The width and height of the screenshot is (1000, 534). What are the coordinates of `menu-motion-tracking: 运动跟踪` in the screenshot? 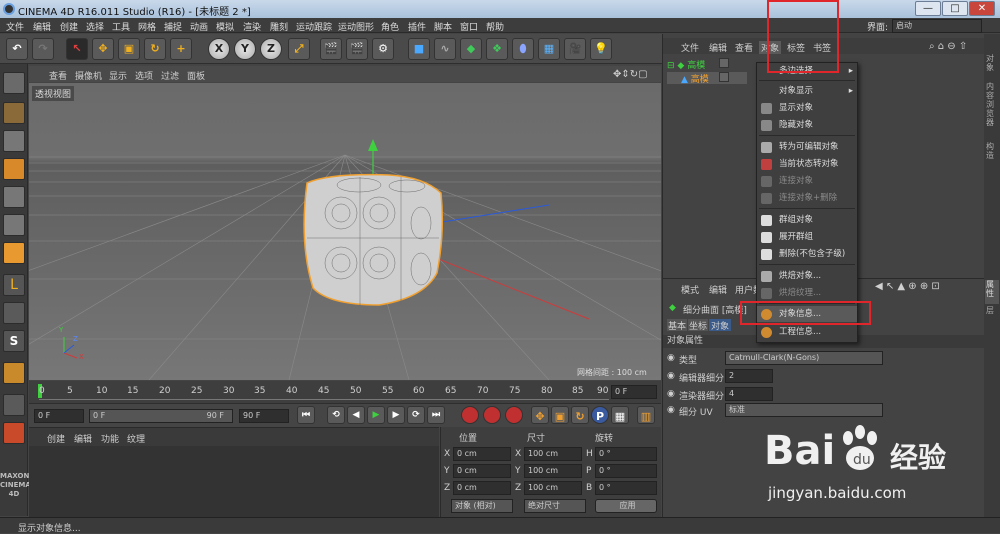 It's located at (314, 26).